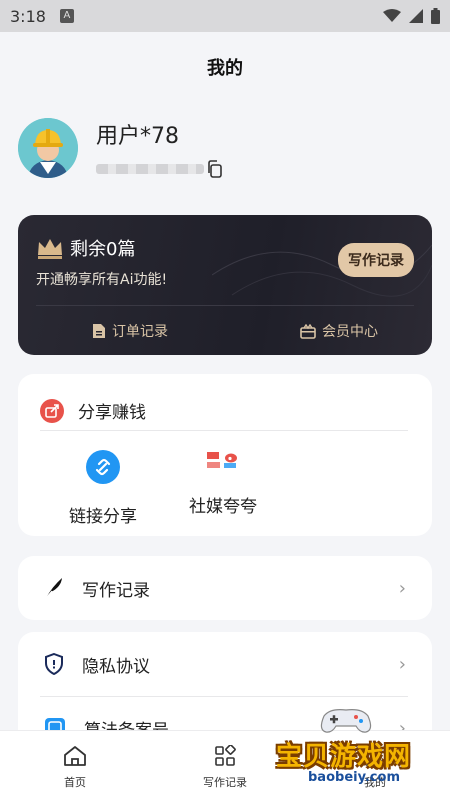  I want to click on write-records-card: 写作记录 ›, so click(225, 588).